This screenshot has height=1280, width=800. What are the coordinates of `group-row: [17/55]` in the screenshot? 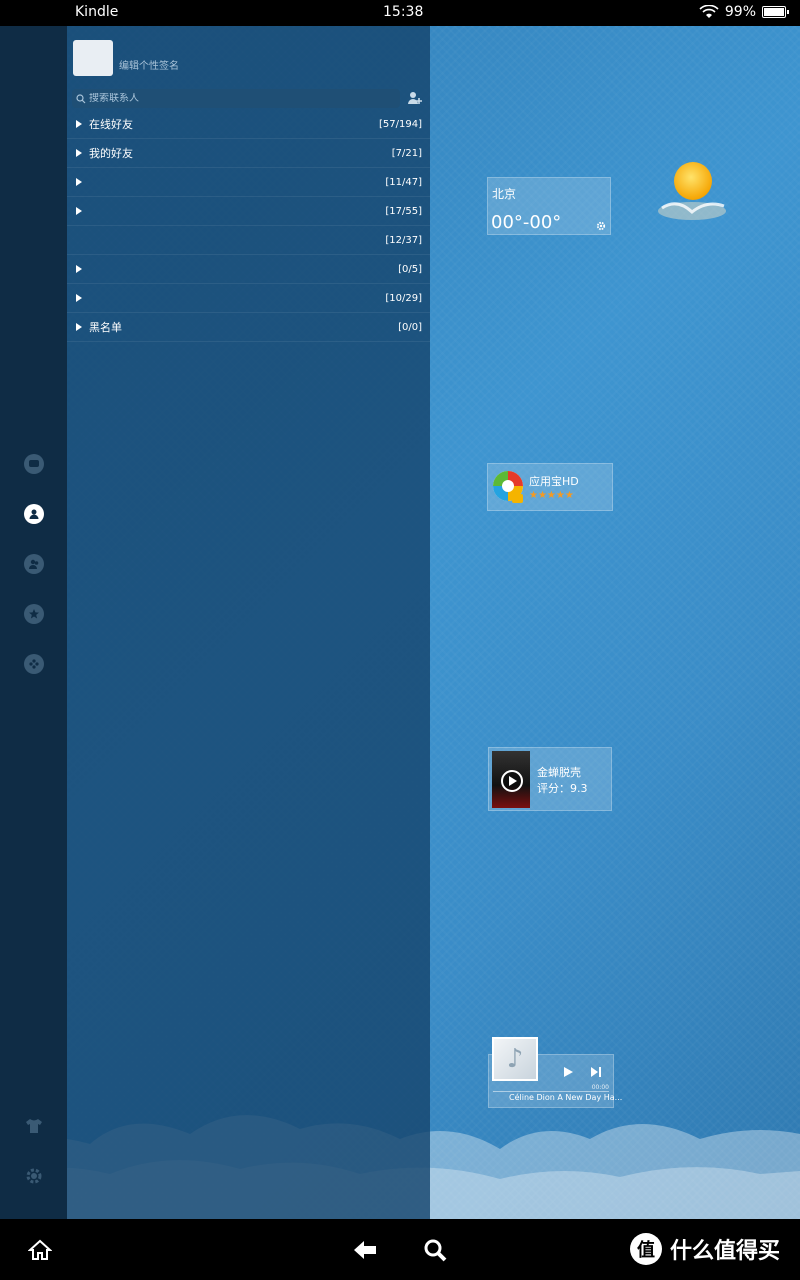 It's located at (248, 211).